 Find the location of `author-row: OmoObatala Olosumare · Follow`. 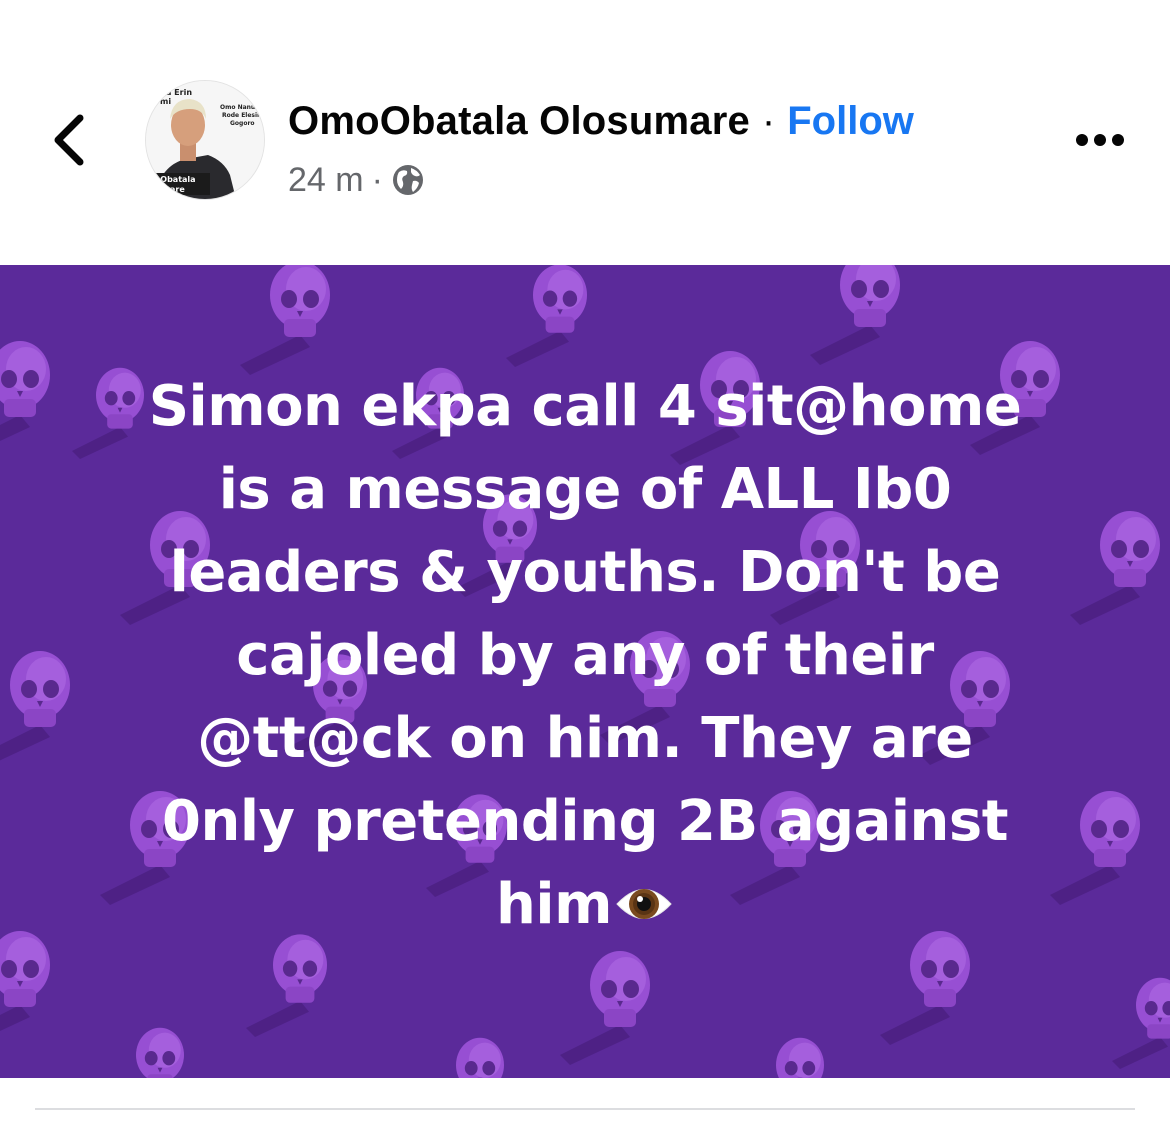

author-row: OmoObatala Olosumare · Follow is located at coordinates (601, 121).